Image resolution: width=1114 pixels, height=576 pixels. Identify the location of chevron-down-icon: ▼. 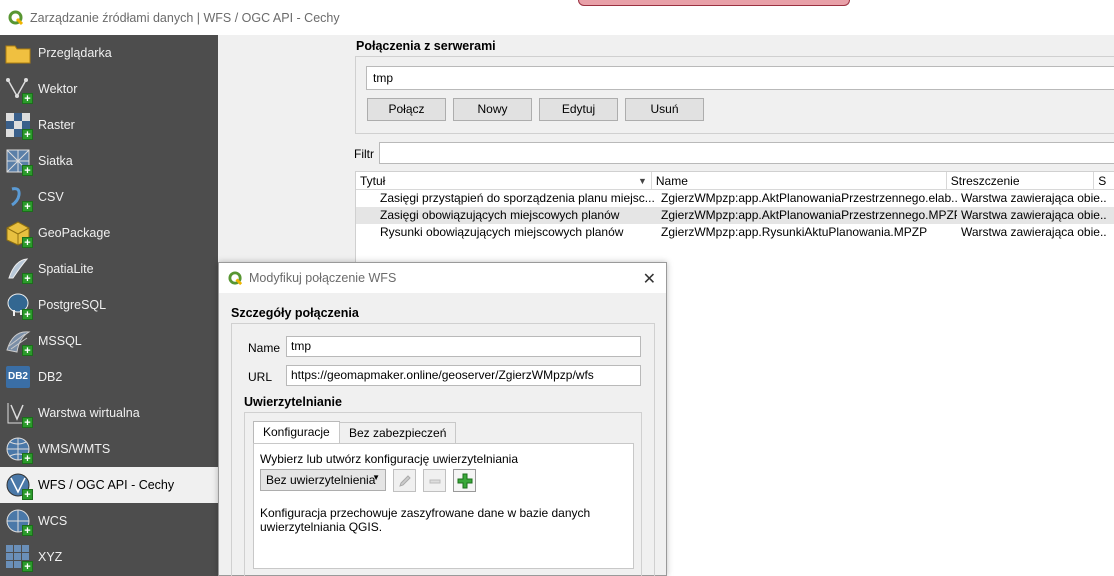
(376, 477).